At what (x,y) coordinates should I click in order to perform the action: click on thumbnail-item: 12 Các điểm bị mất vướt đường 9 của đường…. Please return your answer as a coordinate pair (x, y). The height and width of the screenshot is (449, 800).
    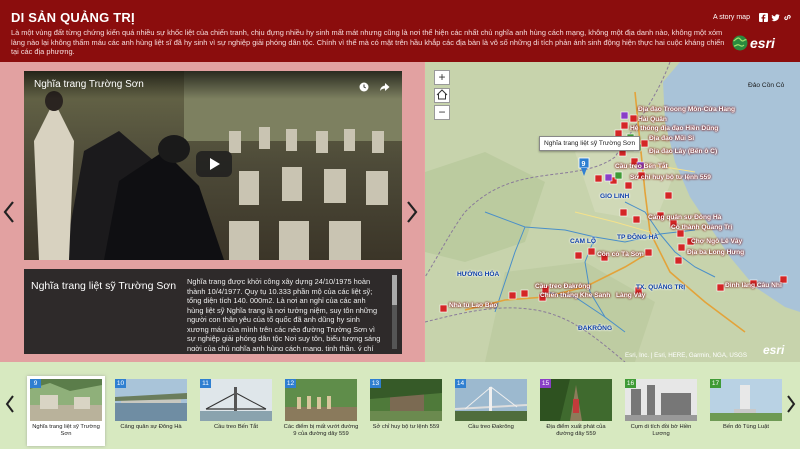
    Looking at the image, I should click on (321, 411).